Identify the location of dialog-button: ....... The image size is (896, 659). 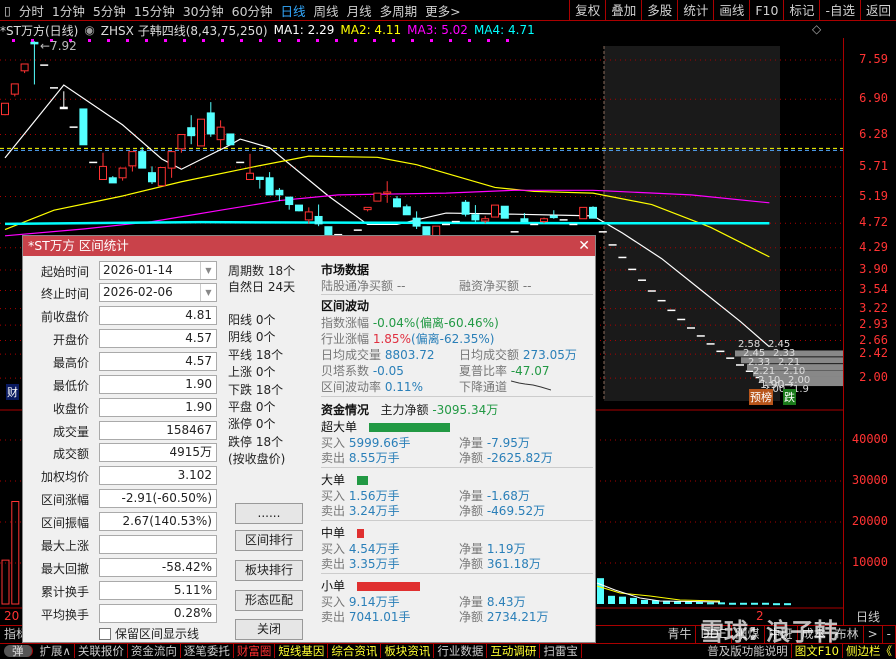
(269, 513).